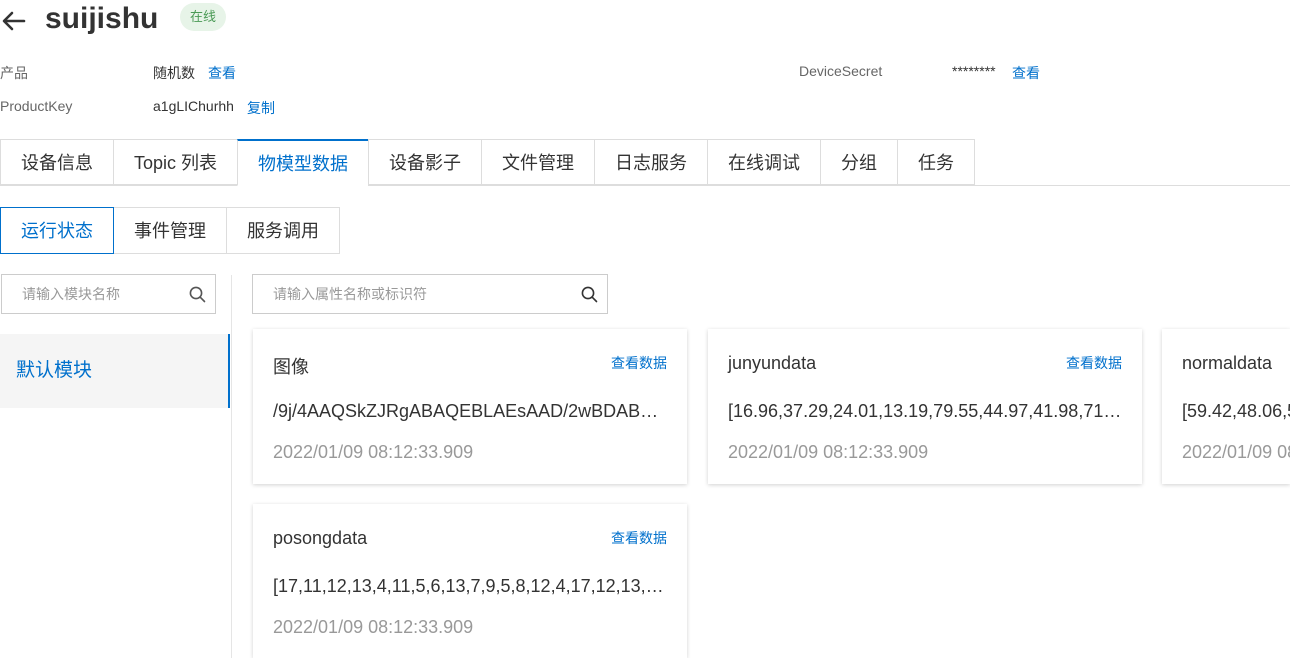 This screenshot has width=1290, height=658. Describe the element at coordinates (859, 162) in the screenshot. I see `tab-group: 分组` at that location.